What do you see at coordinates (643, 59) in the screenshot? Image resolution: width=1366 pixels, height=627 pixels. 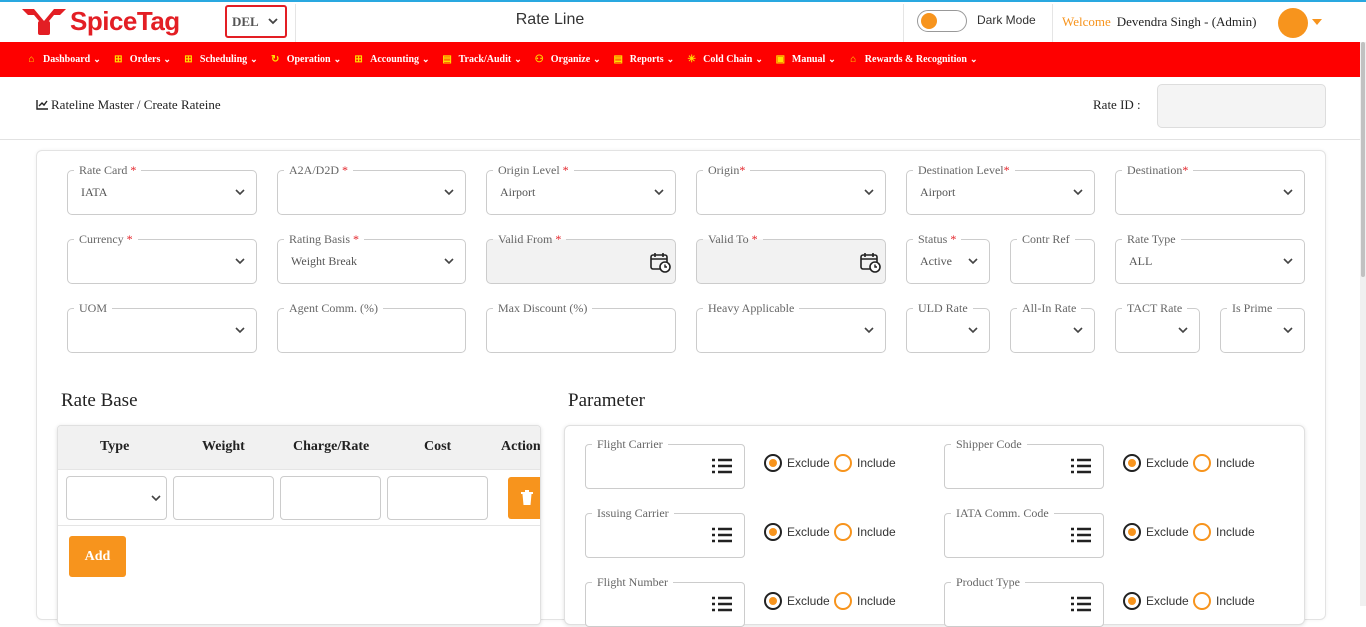 I see `nav-item-reports: ▤ Reports ⌄` at bounding box center [643, 59].